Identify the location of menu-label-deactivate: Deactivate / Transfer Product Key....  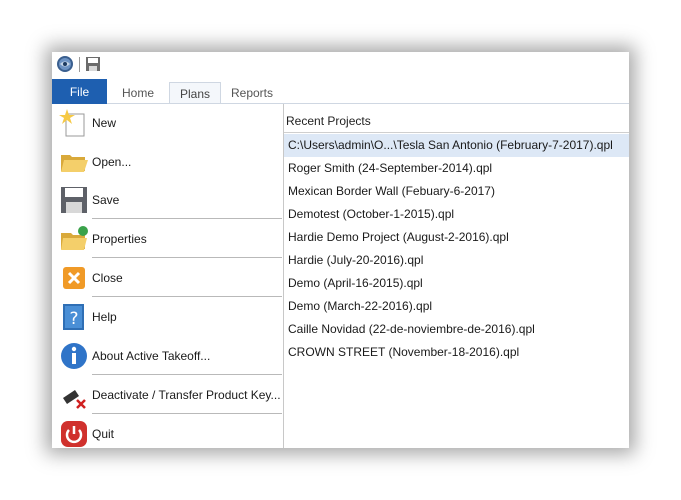
(186, 395).